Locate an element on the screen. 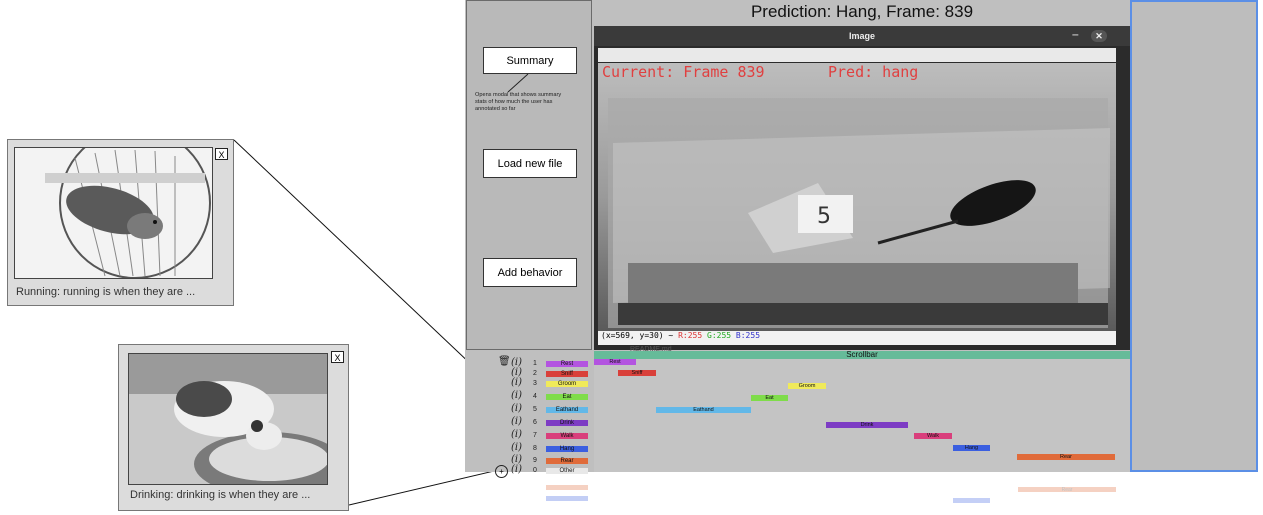 Image resolution: width=1263 pixels, height=515 pixels. image-window-titlebar: Image – ✕ is located at coordinates (862, 36).